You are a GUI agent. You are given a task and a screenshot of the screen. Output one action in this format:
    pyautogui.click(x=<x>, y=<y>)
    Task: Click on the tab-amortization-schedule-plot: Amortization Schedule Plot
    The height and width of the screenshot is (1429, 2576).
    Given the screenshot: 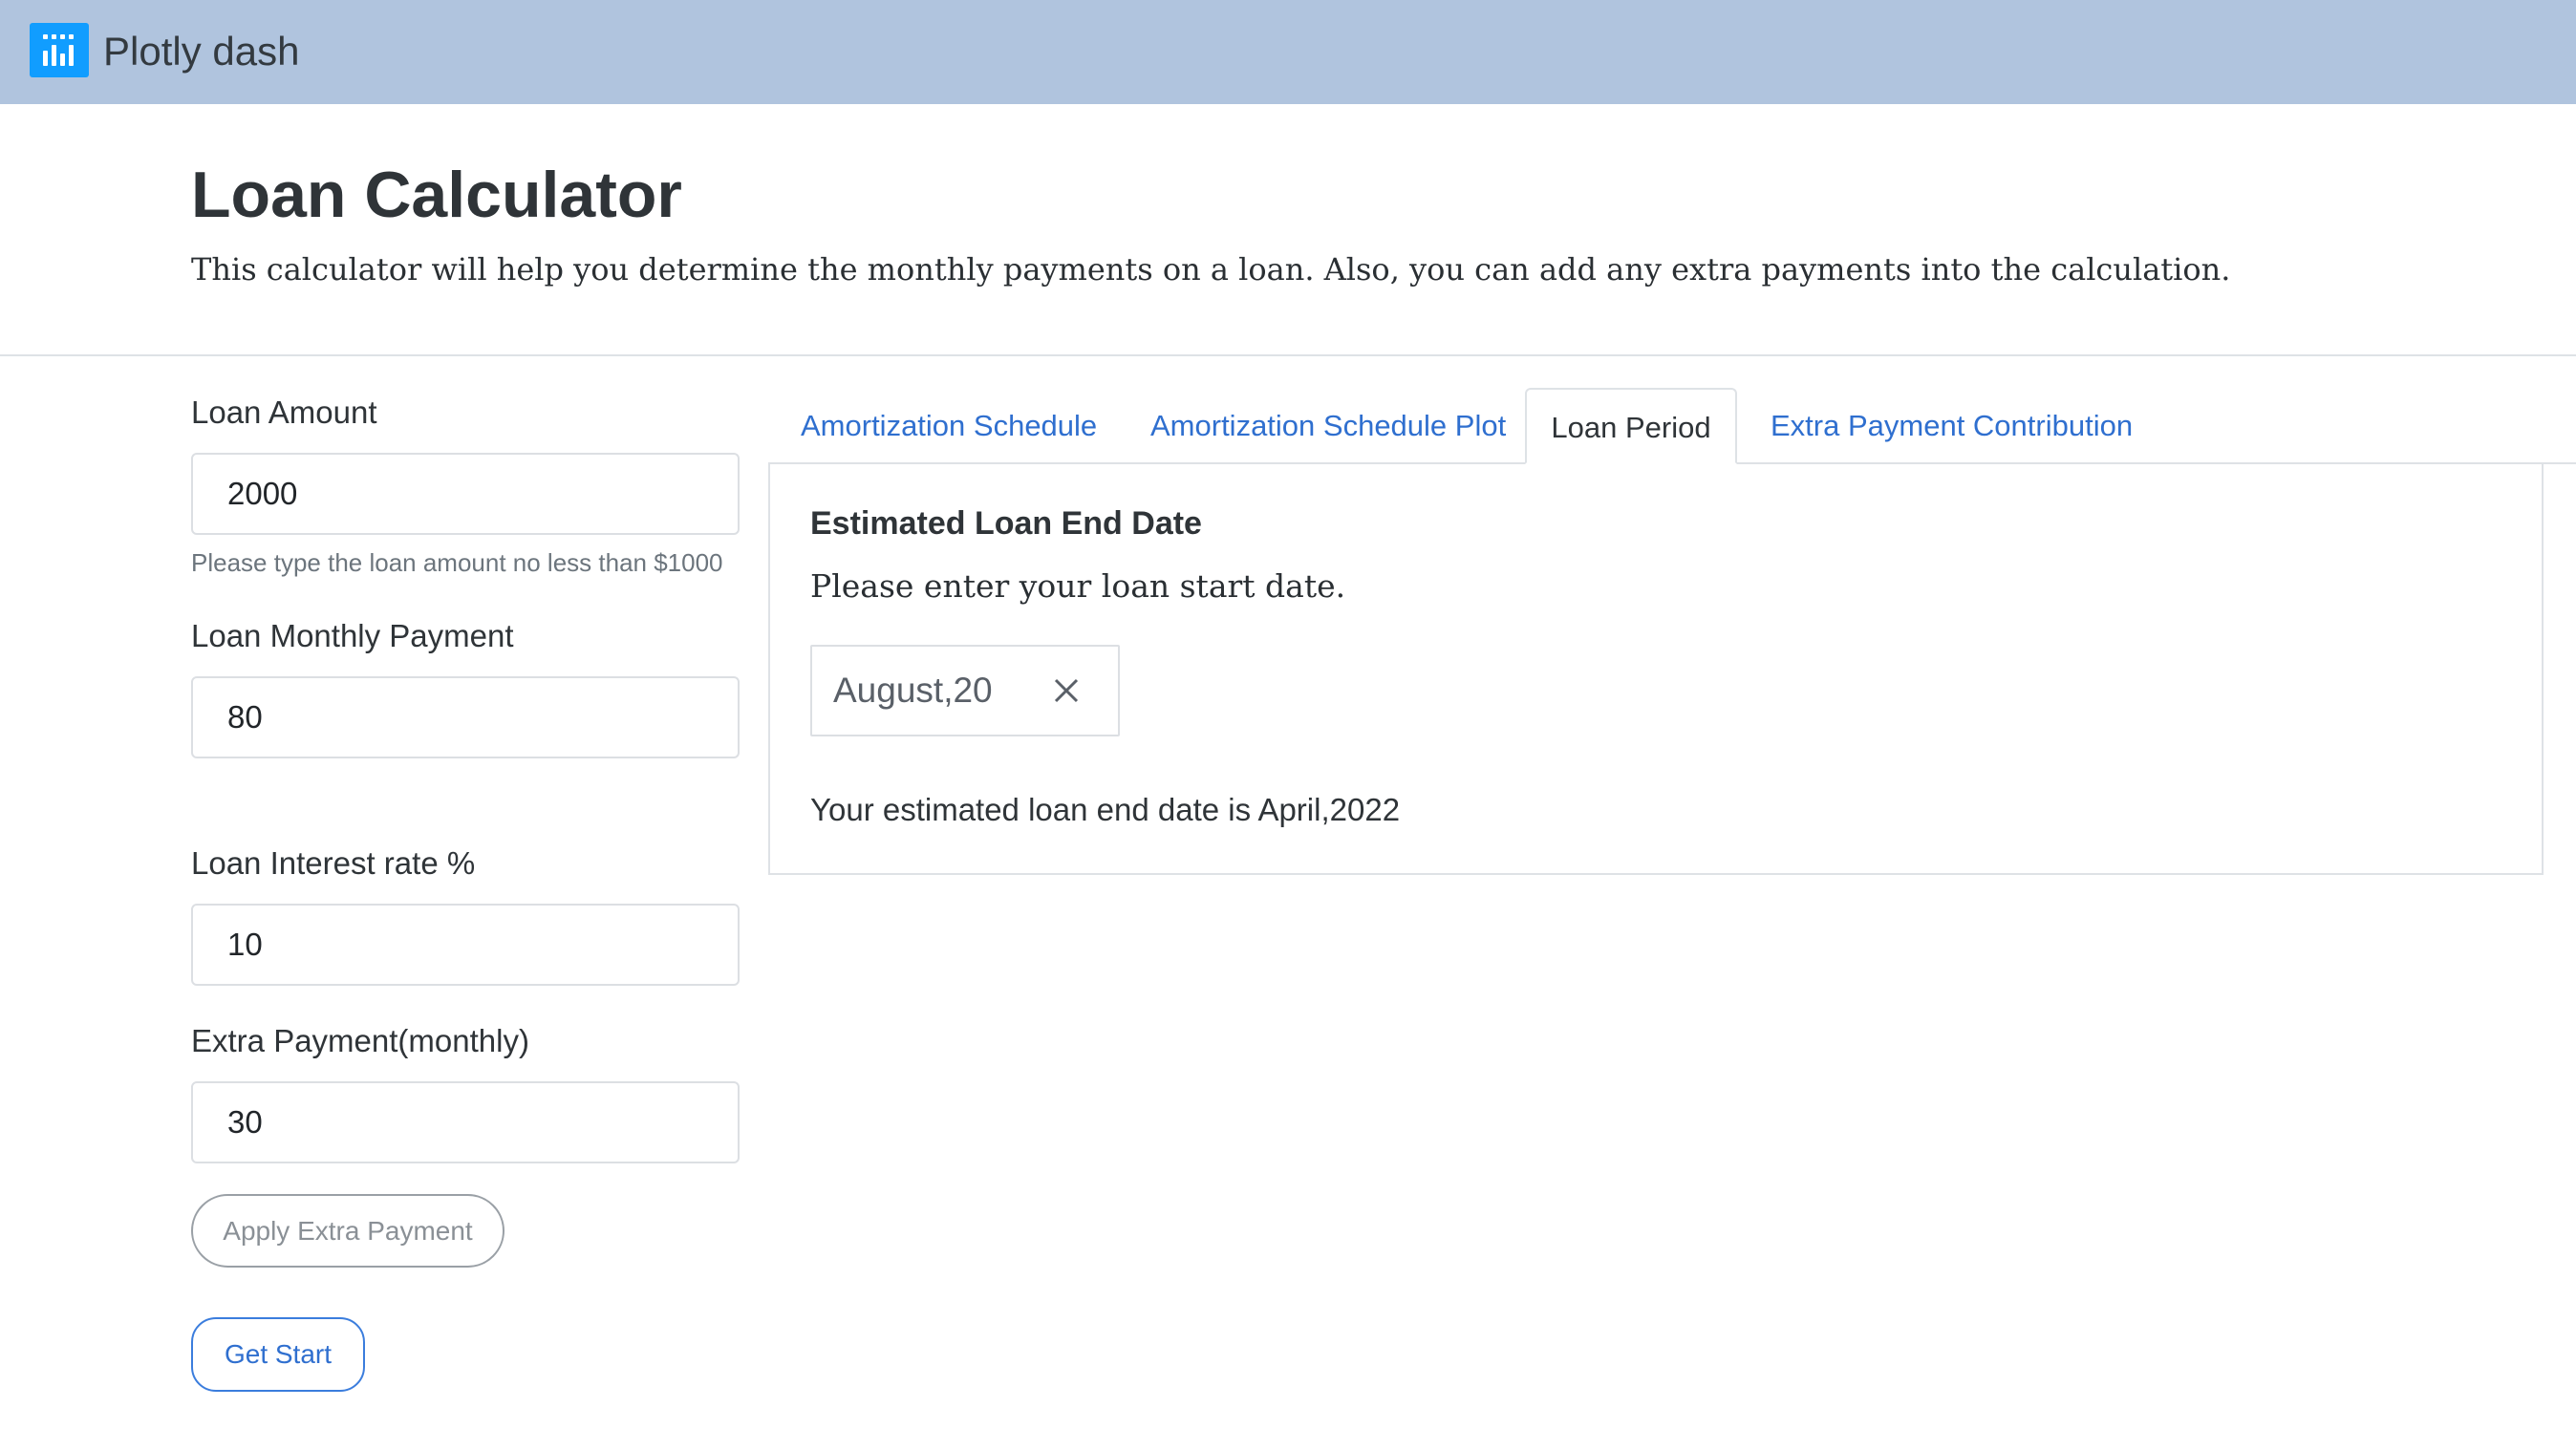 What is the action you would take?
    pyautogui.click(x=1328, y=426)
    